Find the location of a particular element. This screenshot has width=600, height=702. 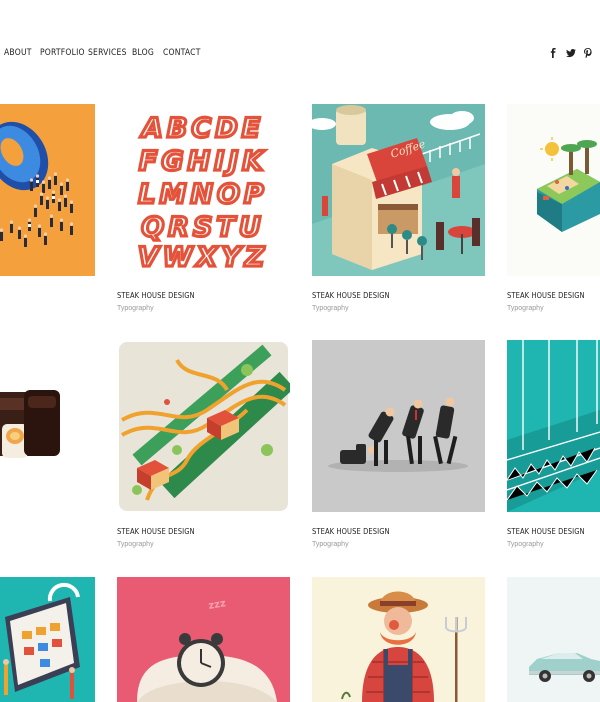

pinterest-icon is located at coordinates (588, 53).